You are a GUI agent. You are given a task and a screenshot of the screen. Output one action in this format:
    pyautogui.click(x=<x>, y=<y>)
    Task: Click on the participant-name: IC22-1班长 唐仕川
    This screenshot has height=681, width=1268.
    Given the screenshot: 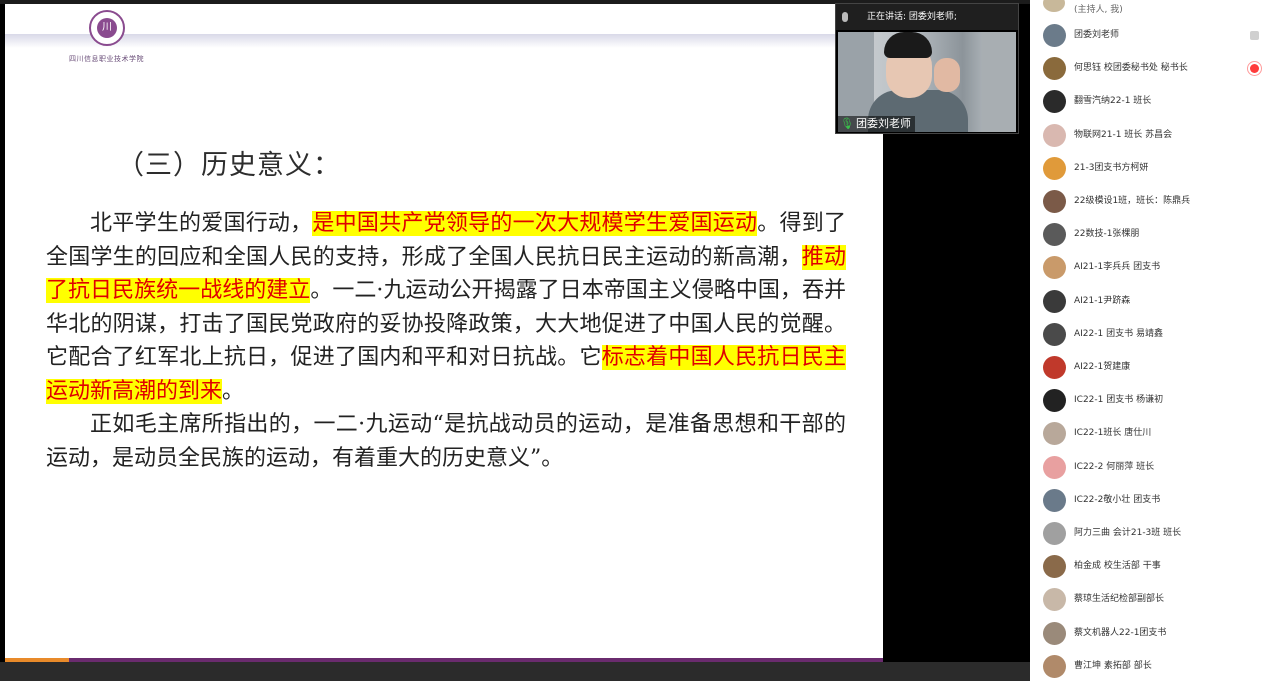 What is the action you would take?
    pyautogui.click(x=1113, y=433)
    